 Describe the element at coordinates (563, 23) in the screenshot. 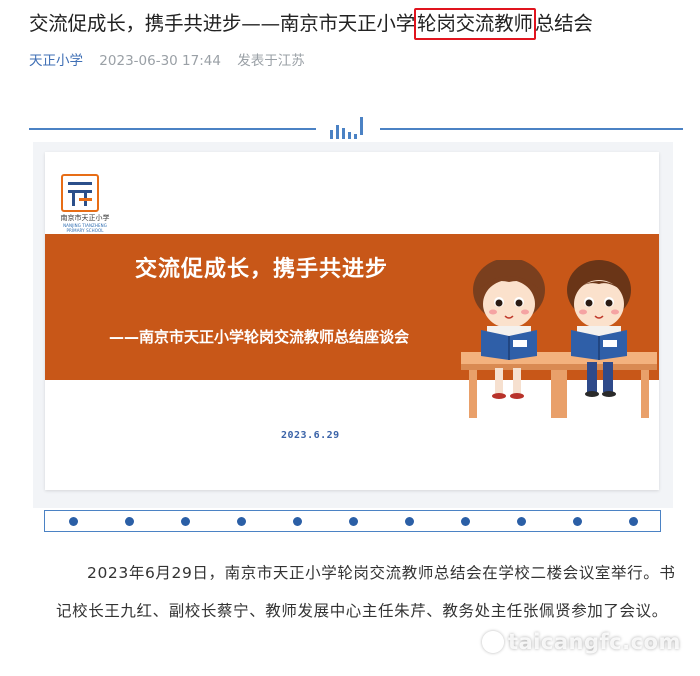

I see `title-text-after: 总结会` at that location.